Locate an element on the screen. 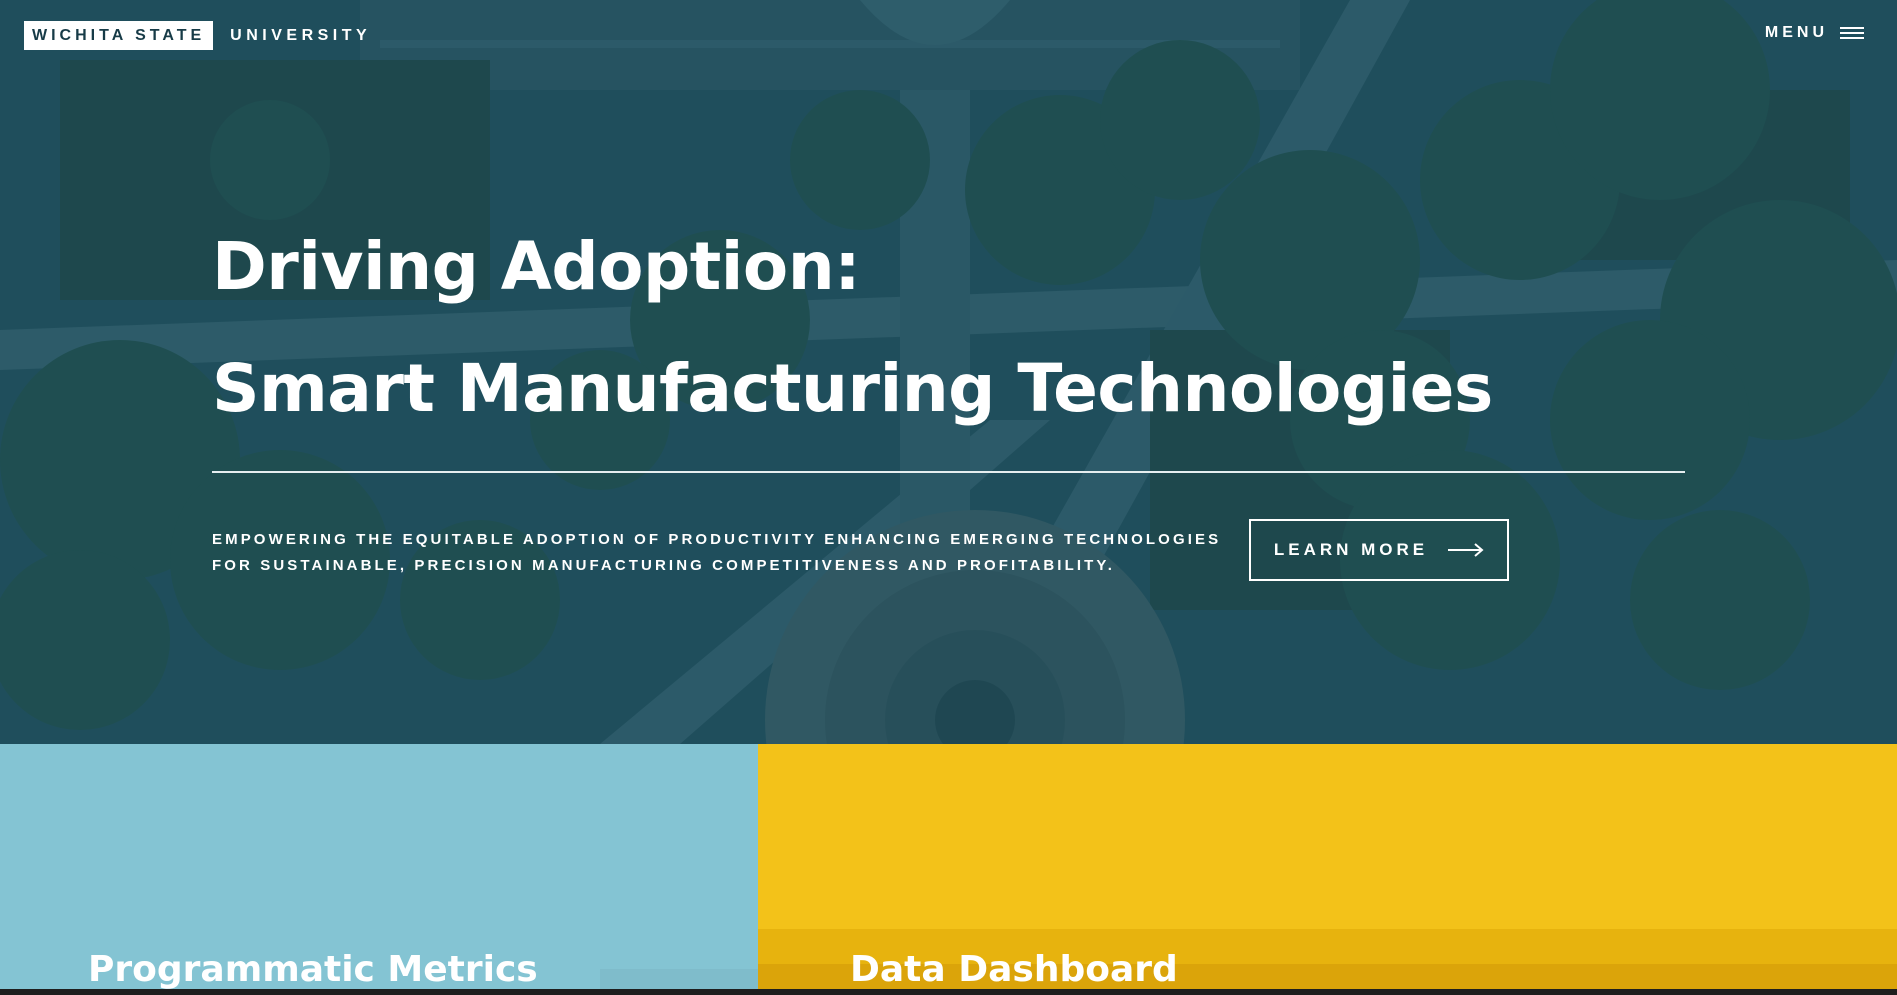  learn-more-button: LEARN MORE is located at coordinates (1379, 550).